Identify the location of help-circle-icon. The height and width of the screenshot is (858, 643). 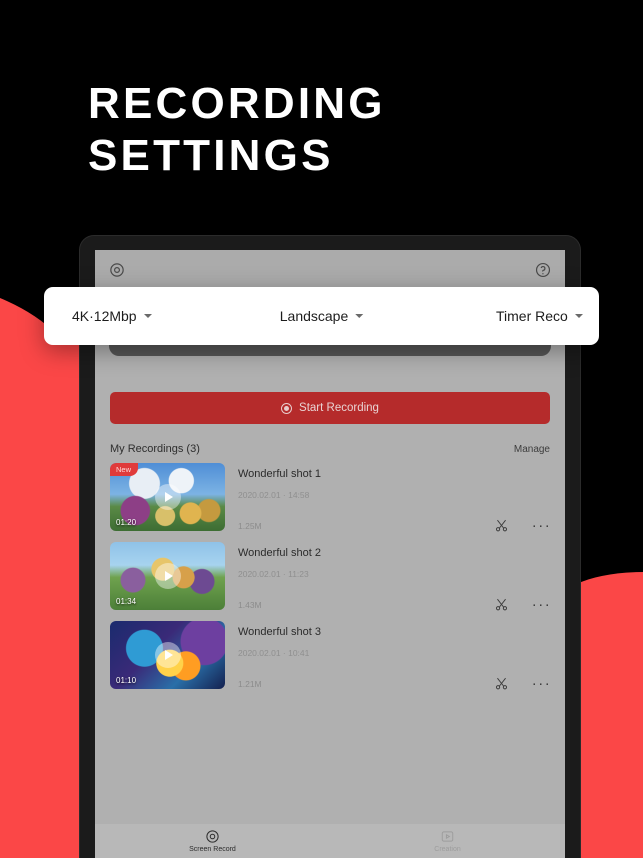
(543, 270).